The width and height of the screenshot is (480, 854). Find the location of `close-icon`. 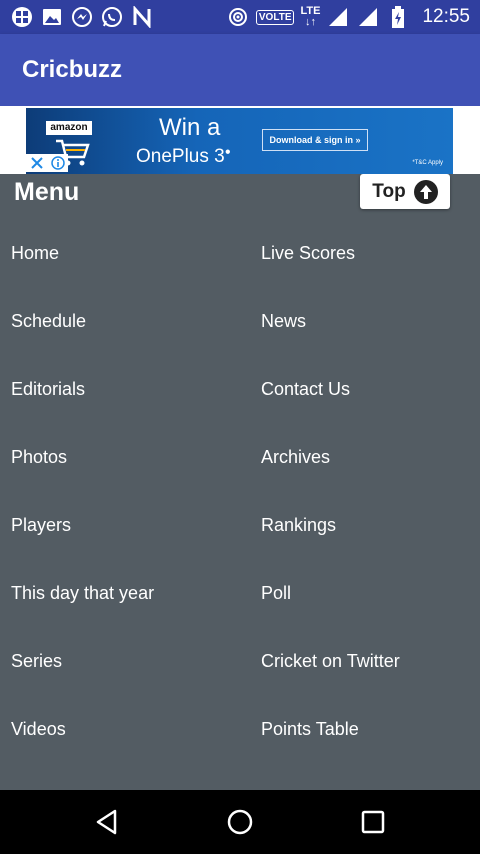

close-icon is located at coordinates (37, 163).